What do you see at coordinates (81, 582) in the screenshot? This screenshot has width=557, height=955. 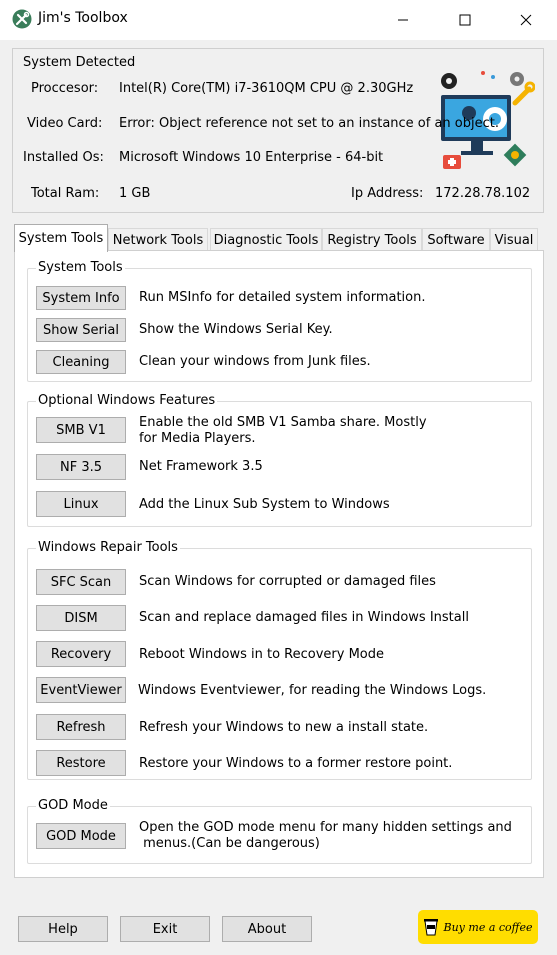 I see `sfc-scan-button: SFC Scan` at bounding box center [81, 582].